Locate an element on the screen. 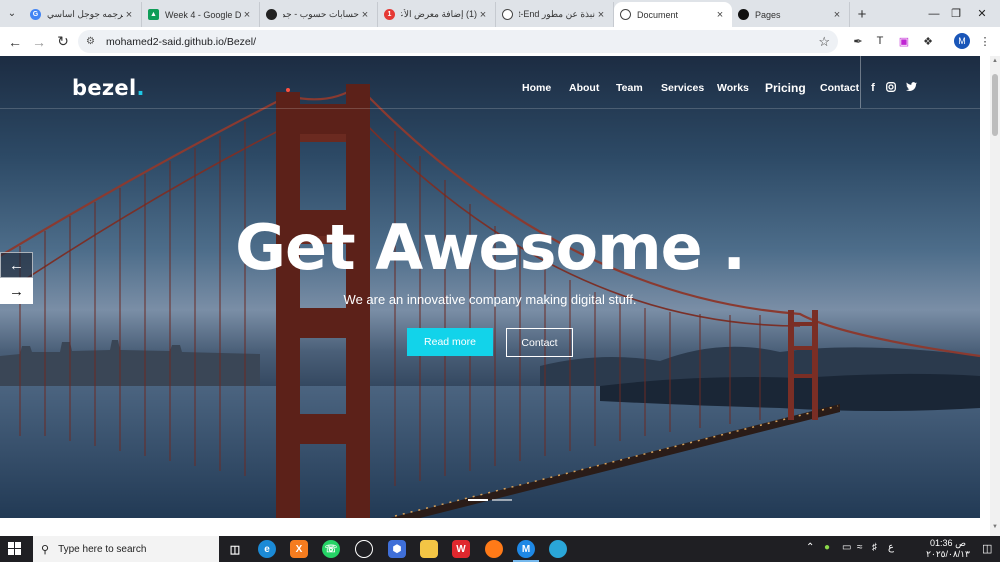 This screenshot has width=1000, height=562. whatsapp-icon: ☏ is located at coordinates (331, 549).